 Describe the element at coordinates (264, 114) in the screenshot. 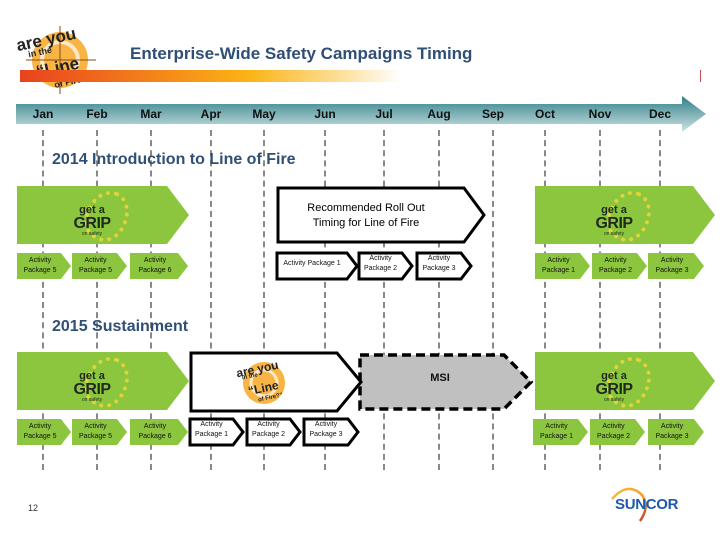

I see `month-label-may: May` at that location.